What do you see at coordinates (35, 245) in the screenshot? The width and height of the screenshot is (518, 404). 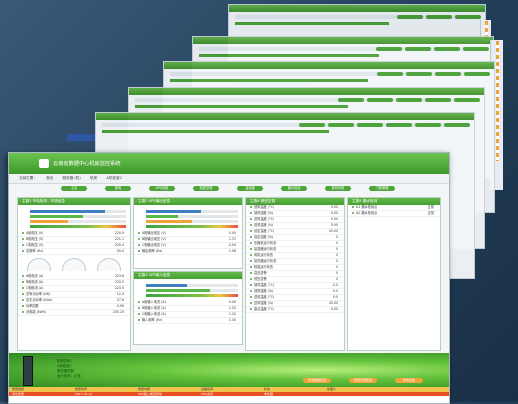 I see `item-label: C相电压 (V)` at bounding box center [35, 245].